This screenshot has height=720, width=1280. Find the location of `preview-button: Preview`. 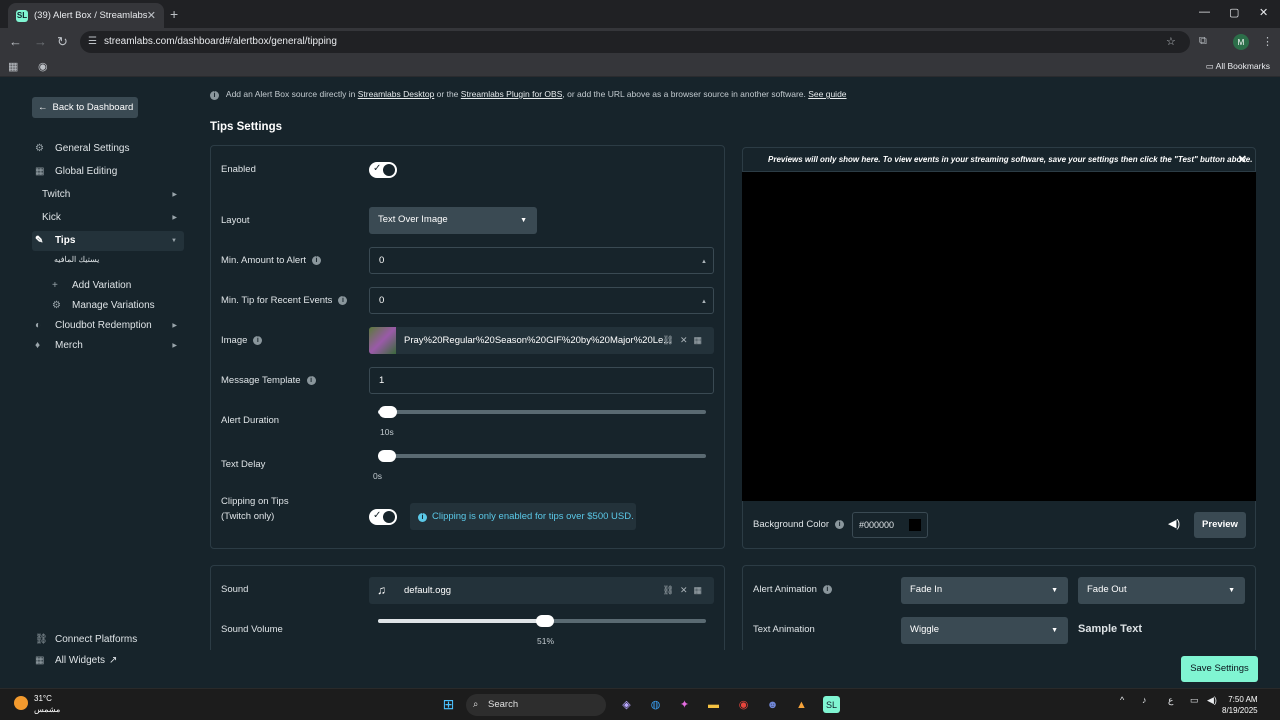

preview-button: Preview is located at coordinates (1220, 525).